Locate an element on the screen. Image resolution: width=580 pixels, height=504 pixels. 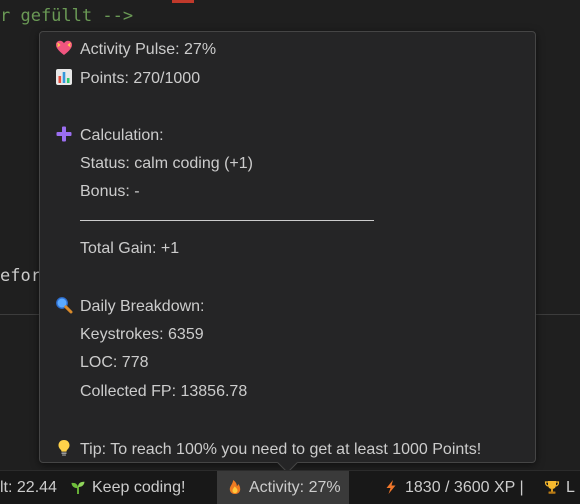
statusbar-xp-item: 1830 / 3600 XP | is located at coordinates (453, 487).